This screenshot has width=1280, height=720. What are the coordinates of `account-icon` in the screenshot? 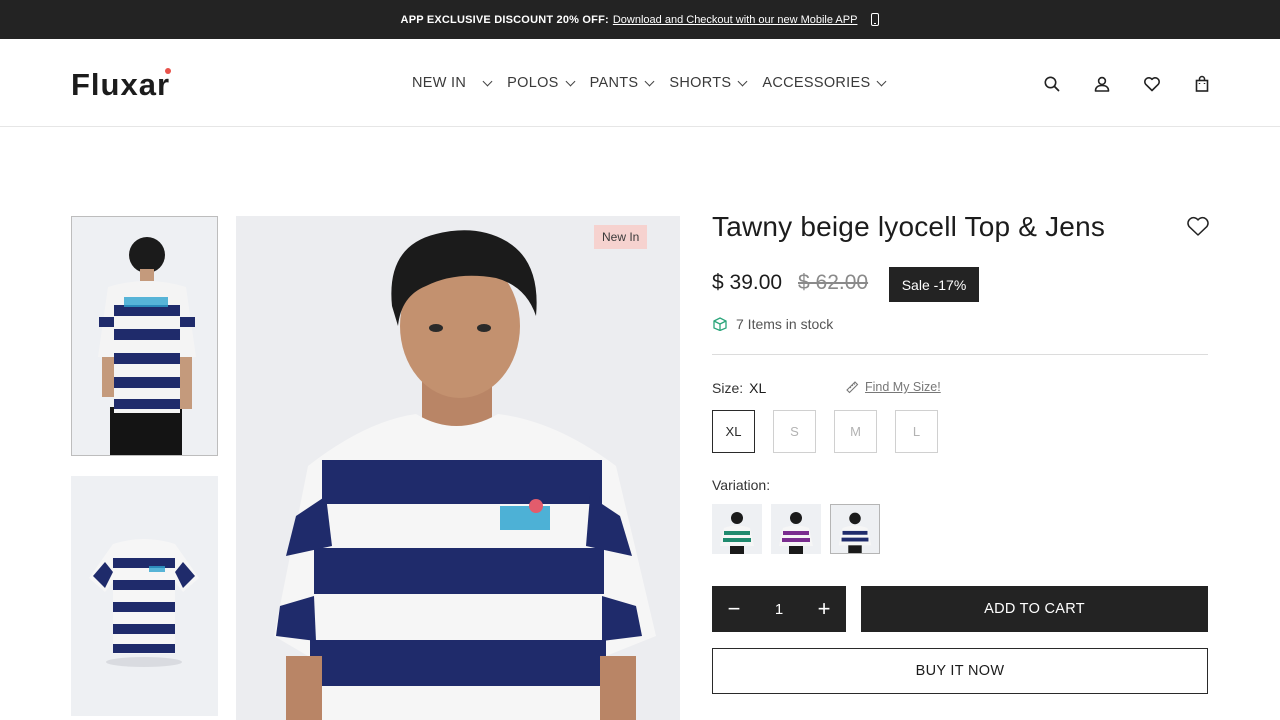 It's located at (1118, 84).